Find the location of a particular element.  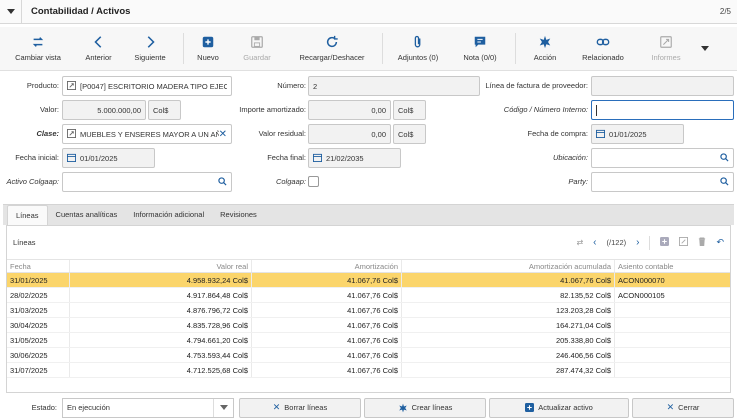

invoice-line-field is located at coordinates (662, 86).